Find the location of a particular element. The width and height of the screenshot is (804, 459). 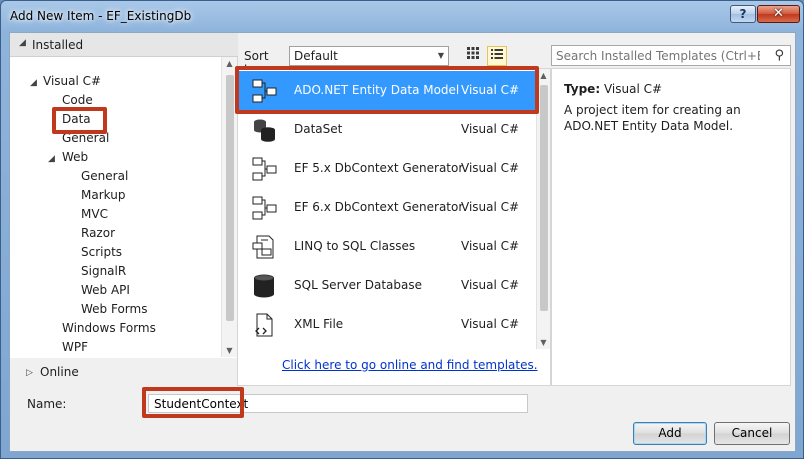

name-input is located at coordinates (337, 403).